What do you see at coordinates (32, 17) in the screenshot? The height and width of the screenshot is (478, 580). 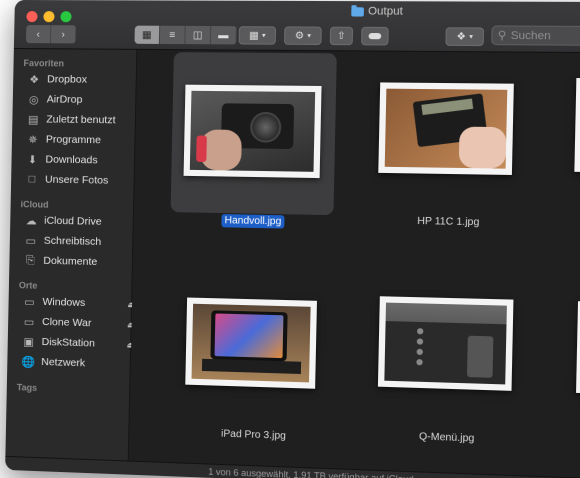 I see `close-button` at bounding box center [32, 17].